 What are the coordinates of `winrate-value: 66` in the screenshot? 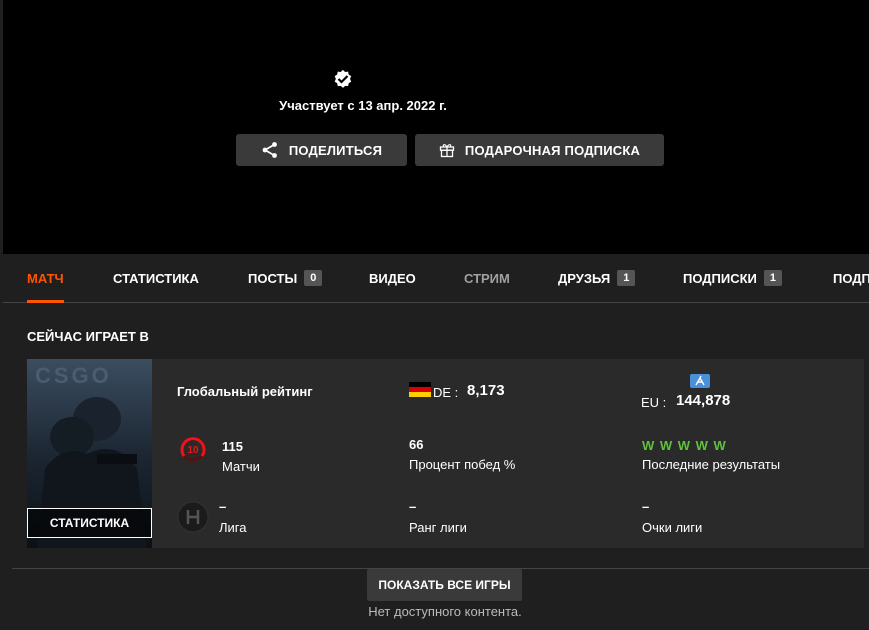 It's located at (416, 444).